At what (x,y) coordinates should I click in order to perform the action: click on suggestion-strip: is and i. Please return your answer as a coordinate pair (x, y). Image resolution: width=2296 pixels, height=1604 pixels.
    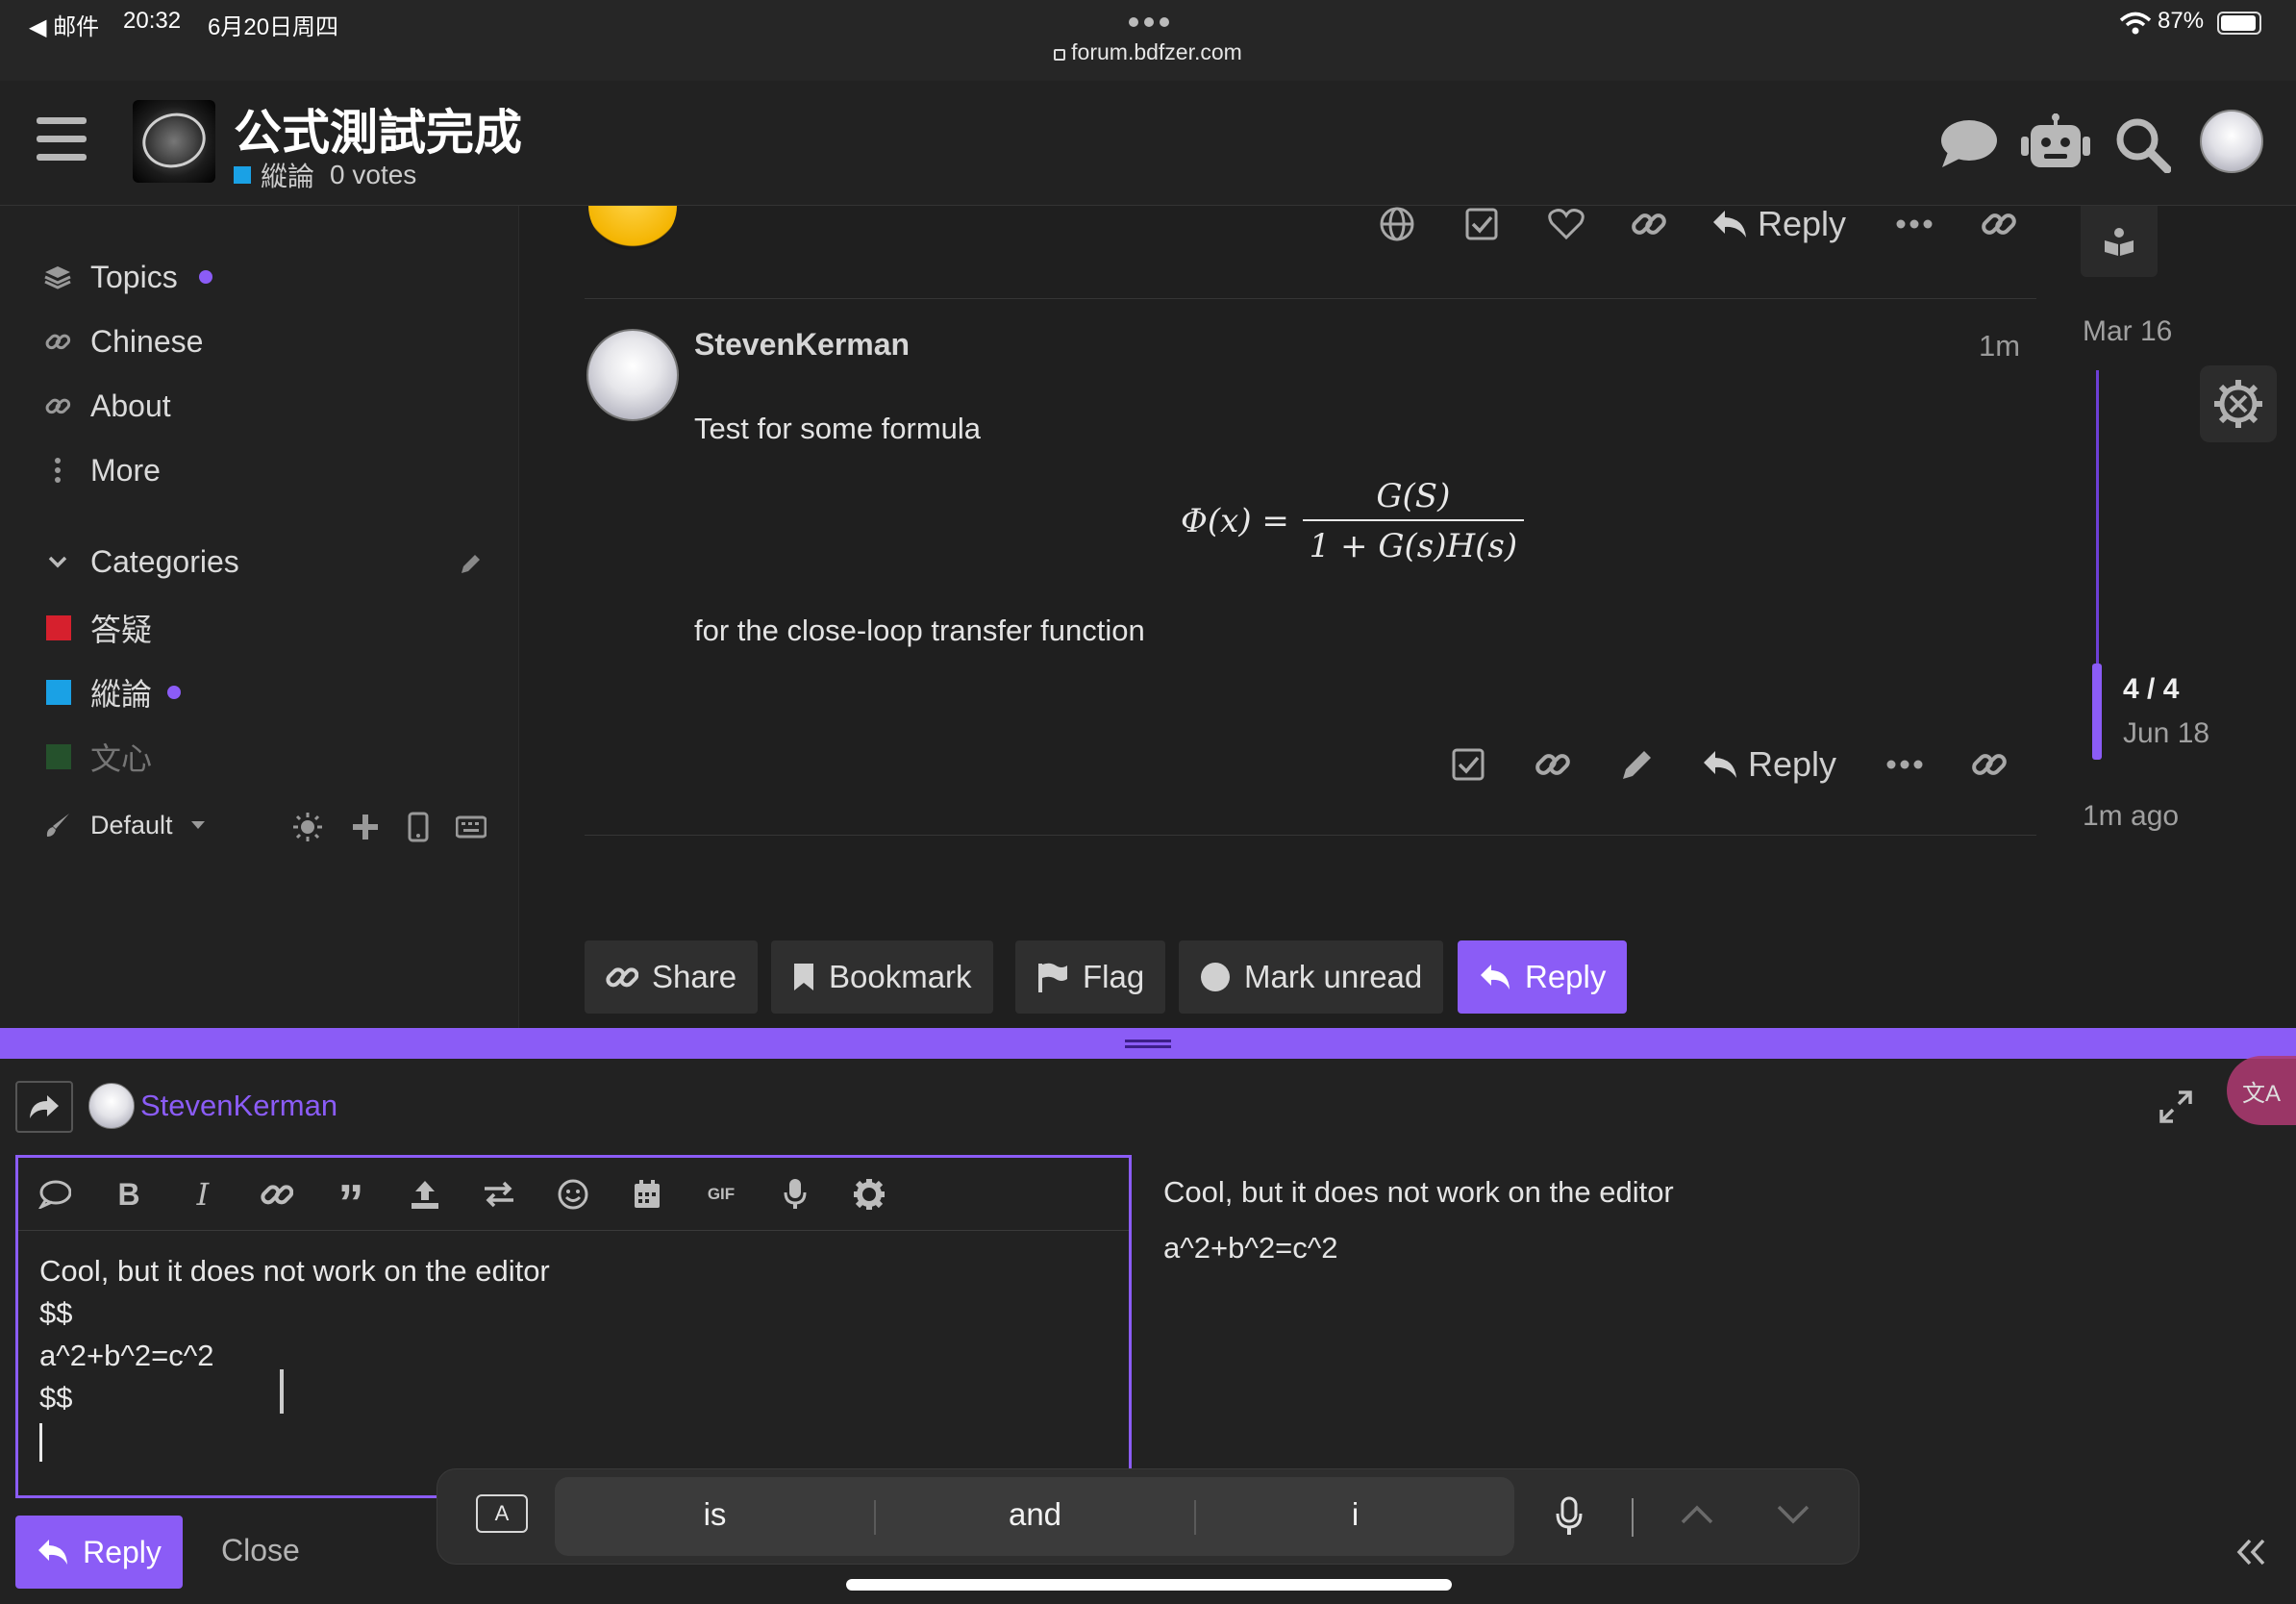
    Looking at the image, I should click on (1034, 1516).